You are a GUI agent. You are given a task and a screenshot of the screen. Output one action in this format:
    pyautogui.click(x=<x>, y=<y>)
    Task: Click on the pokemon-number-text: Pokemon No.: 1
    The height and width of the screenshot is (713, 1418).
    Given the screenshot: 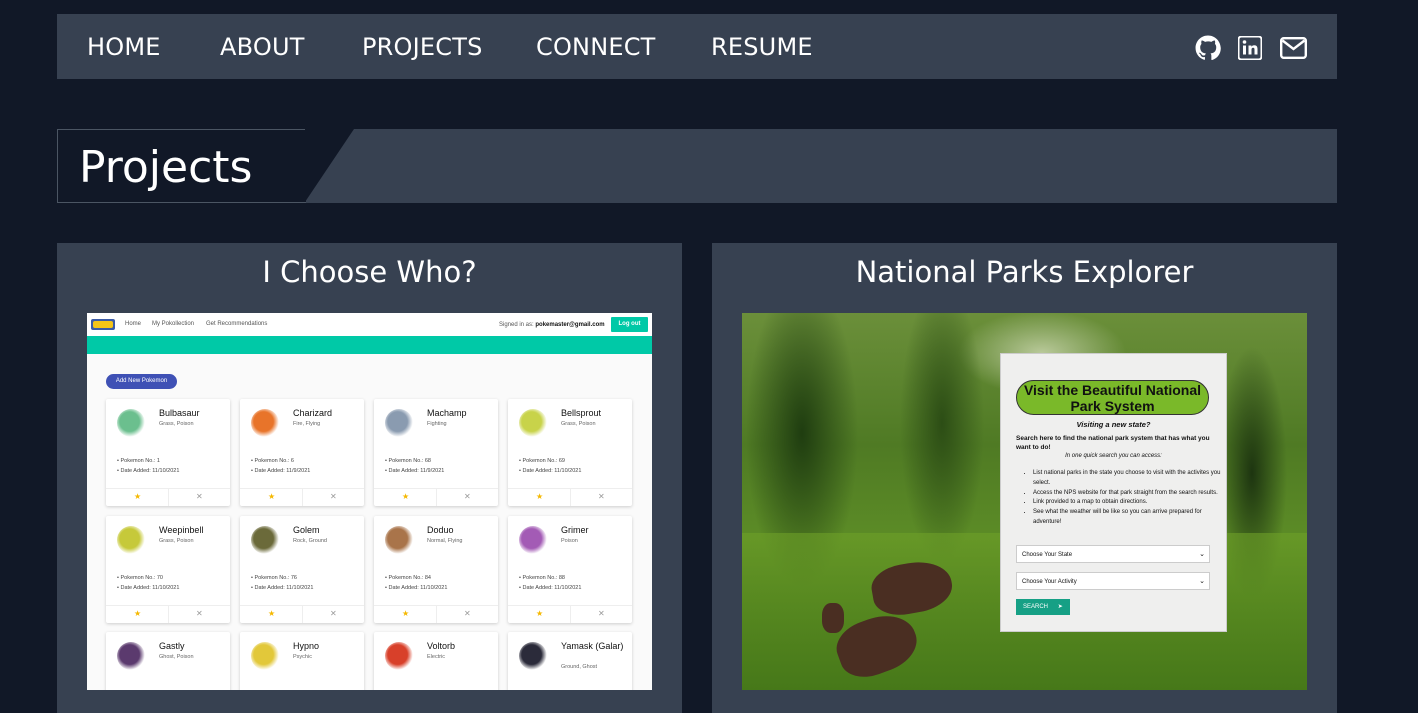 What is the action you would take?
    pyautogui.click(x=140, y=461)
    